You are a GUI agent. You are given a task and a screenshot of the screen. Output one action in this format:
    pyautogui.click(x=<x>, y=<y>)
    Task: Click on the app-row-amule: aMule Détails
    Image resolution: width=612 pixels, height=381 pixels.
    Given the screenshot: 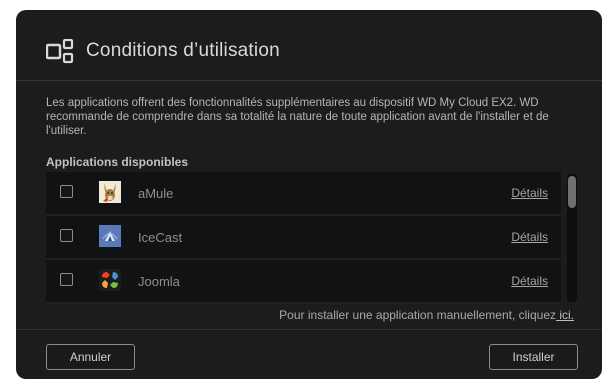 What is the action you would take?
    pyautogui.click(x=303, y=194)
    